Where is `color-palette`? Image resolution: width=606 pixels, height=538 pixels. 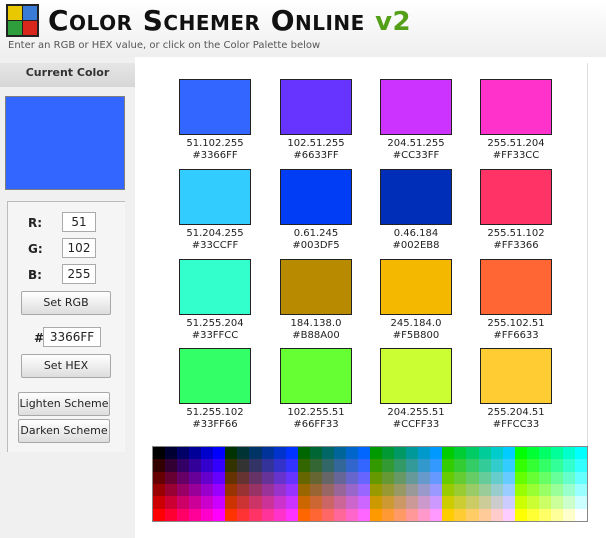
color-palette is located at coordinates (370, 484).